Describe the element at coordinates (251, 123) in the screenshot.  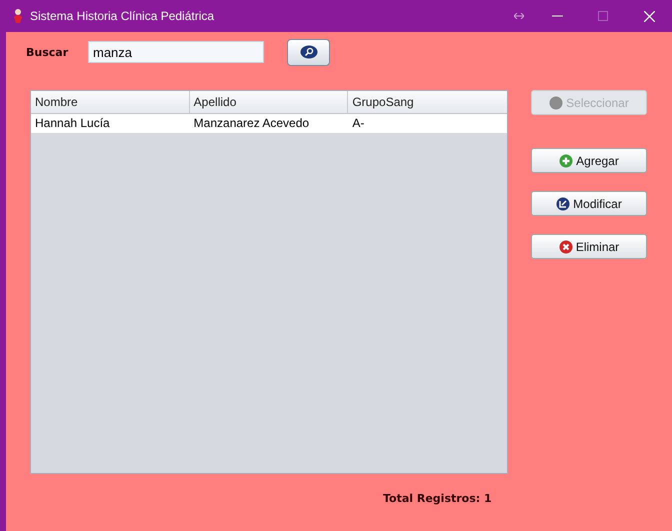
I see `table-cell-text: Manzanarez Acevedo` at that location.